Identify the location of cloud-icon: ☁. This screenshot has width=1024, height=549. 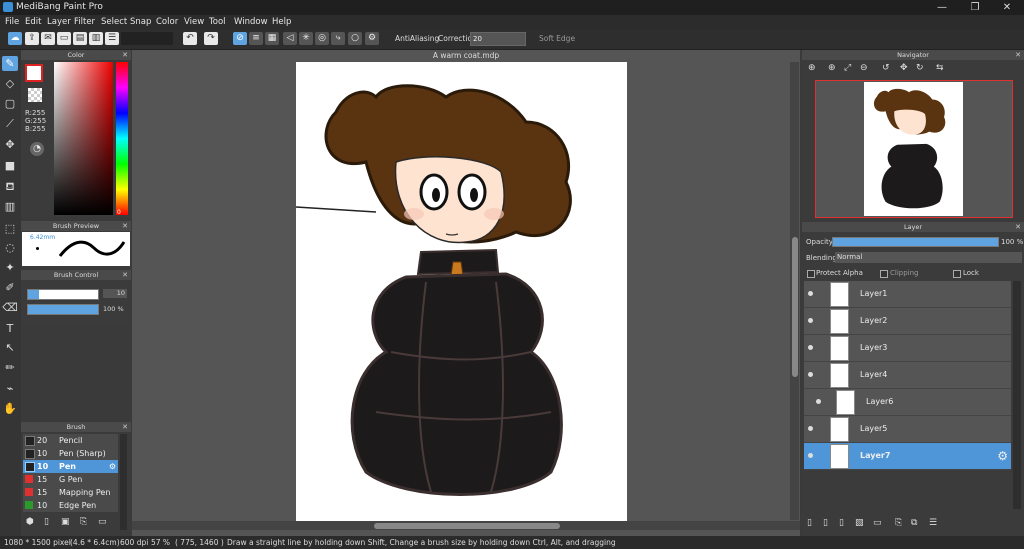
(15, 38).